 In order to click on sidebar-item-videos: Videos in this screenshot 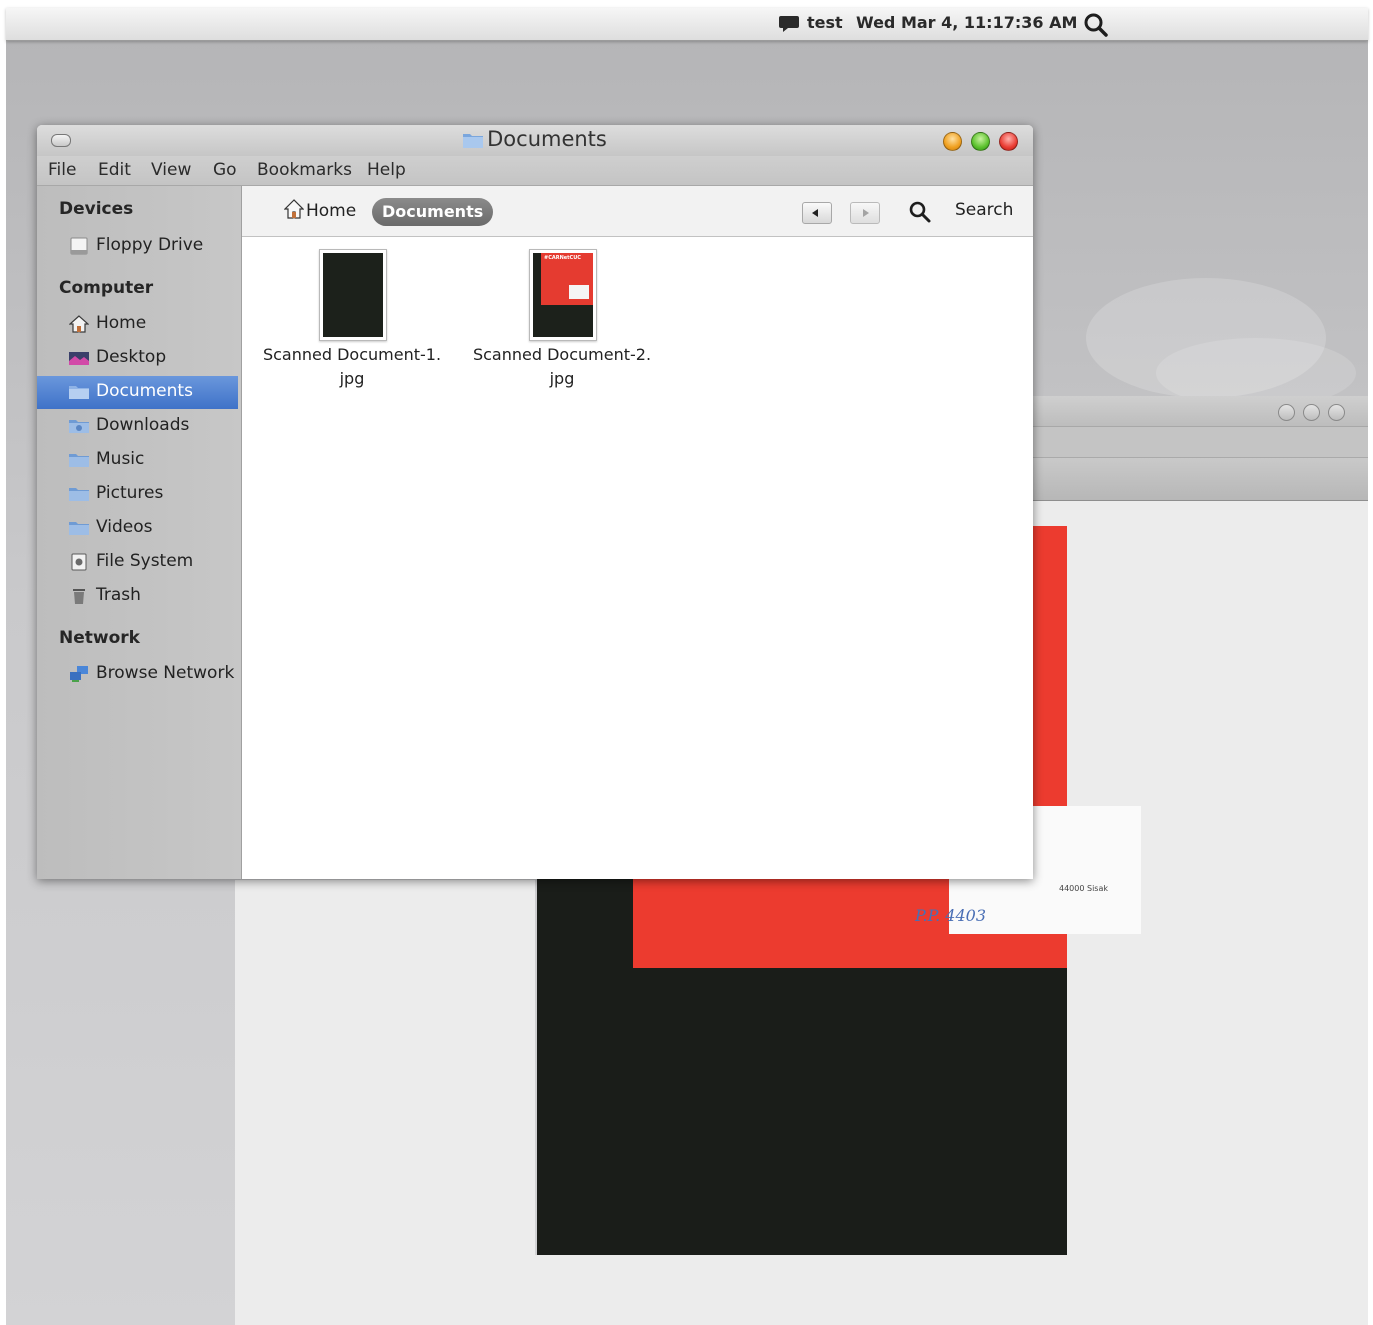, I will do `click(137, 528)`.